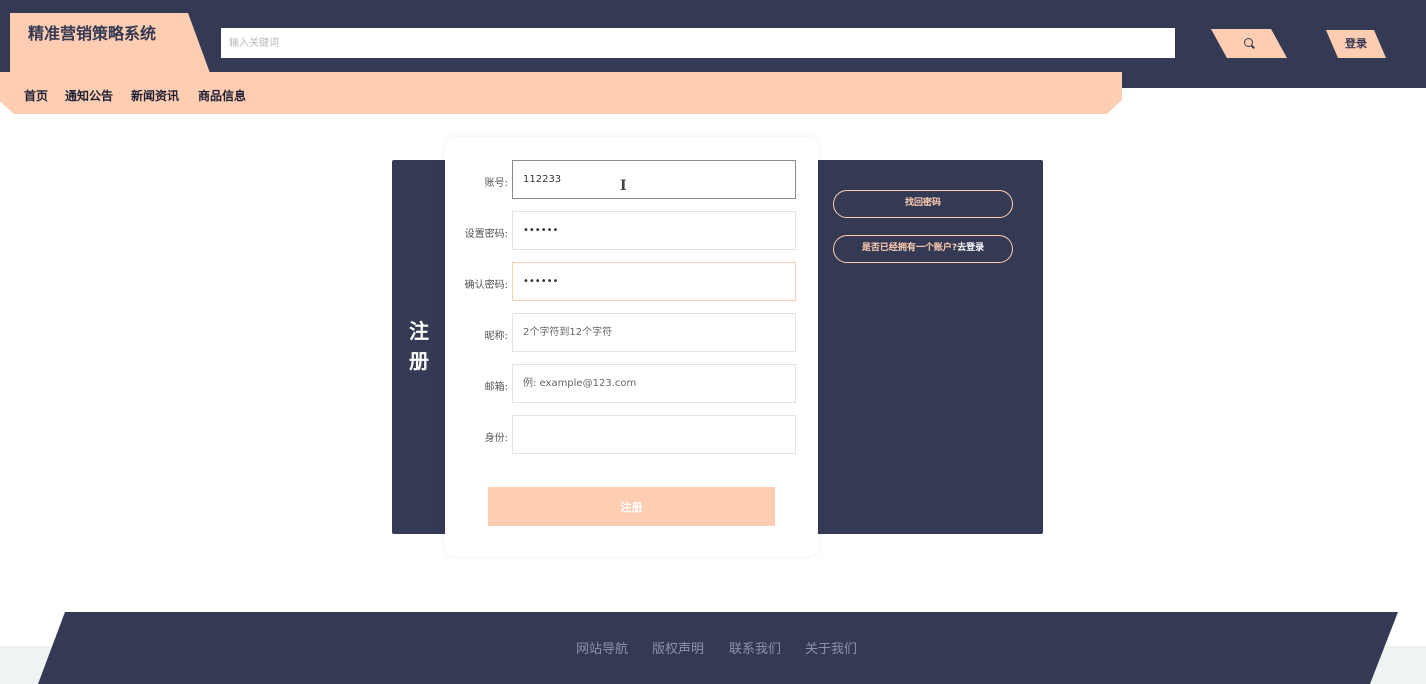 Image resolution: width=1426 pixels, height=684 pixels. What do you see at coordinates (654, 383) in the screenshot?
I see `email-input` at bounding box center [654, 383].